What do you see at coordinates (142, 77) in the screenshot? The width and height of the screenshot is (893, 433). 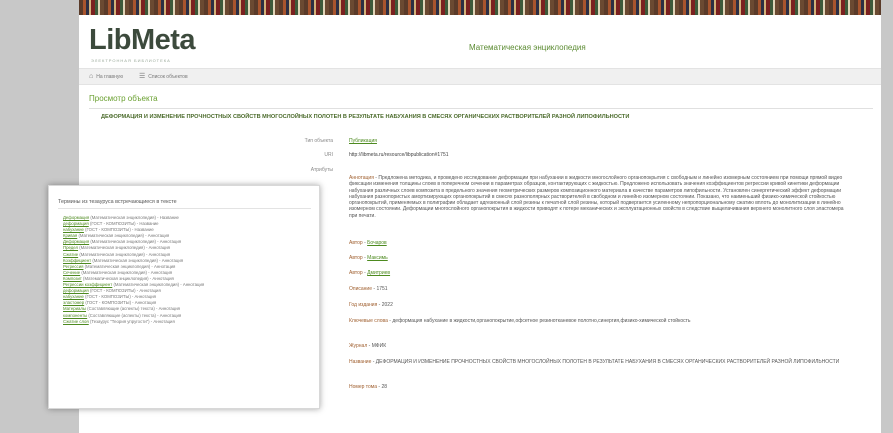 I see `list-icon: ☰` at bounding box center [142, 77].